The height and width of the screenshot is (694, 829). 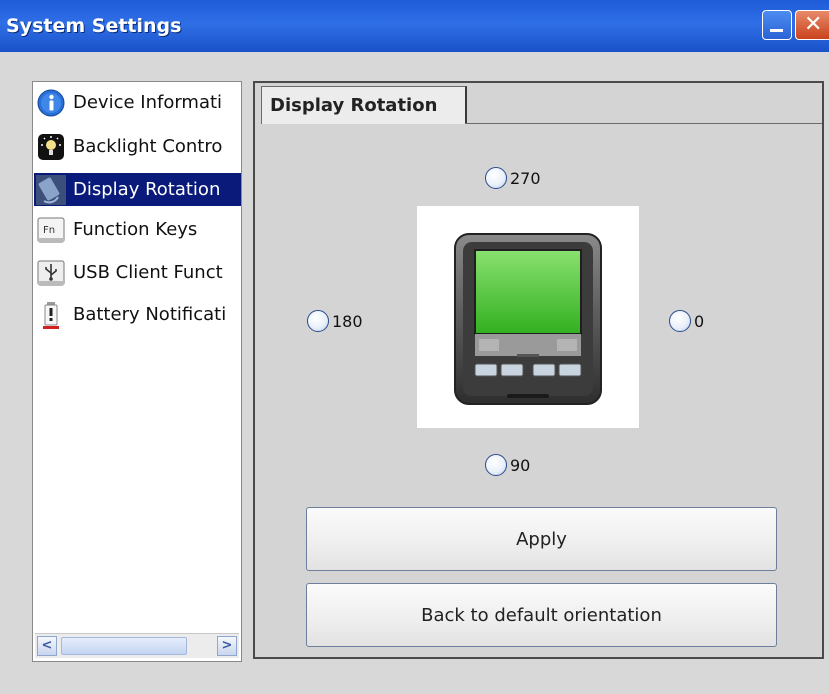 I want to click on radio-0: 0, so click(x=686, y=321).